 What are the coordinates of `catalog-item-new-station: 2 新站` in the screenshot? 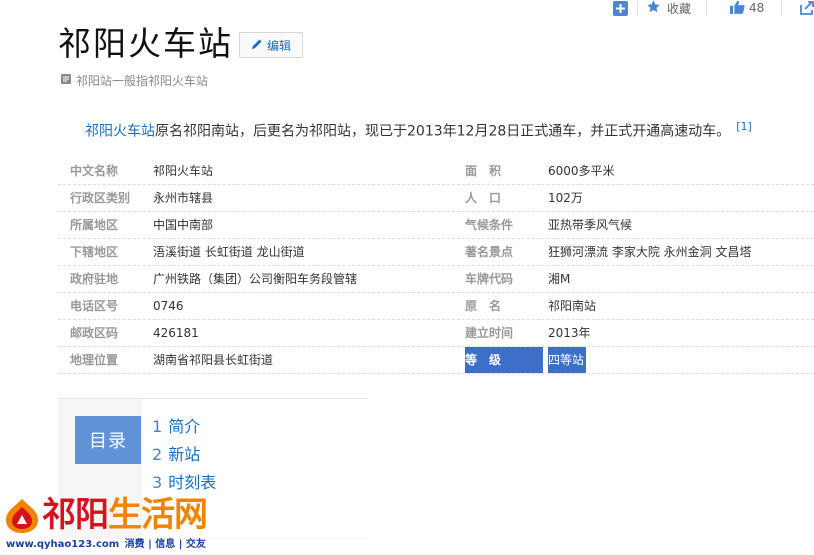 It's located at (184, 455).